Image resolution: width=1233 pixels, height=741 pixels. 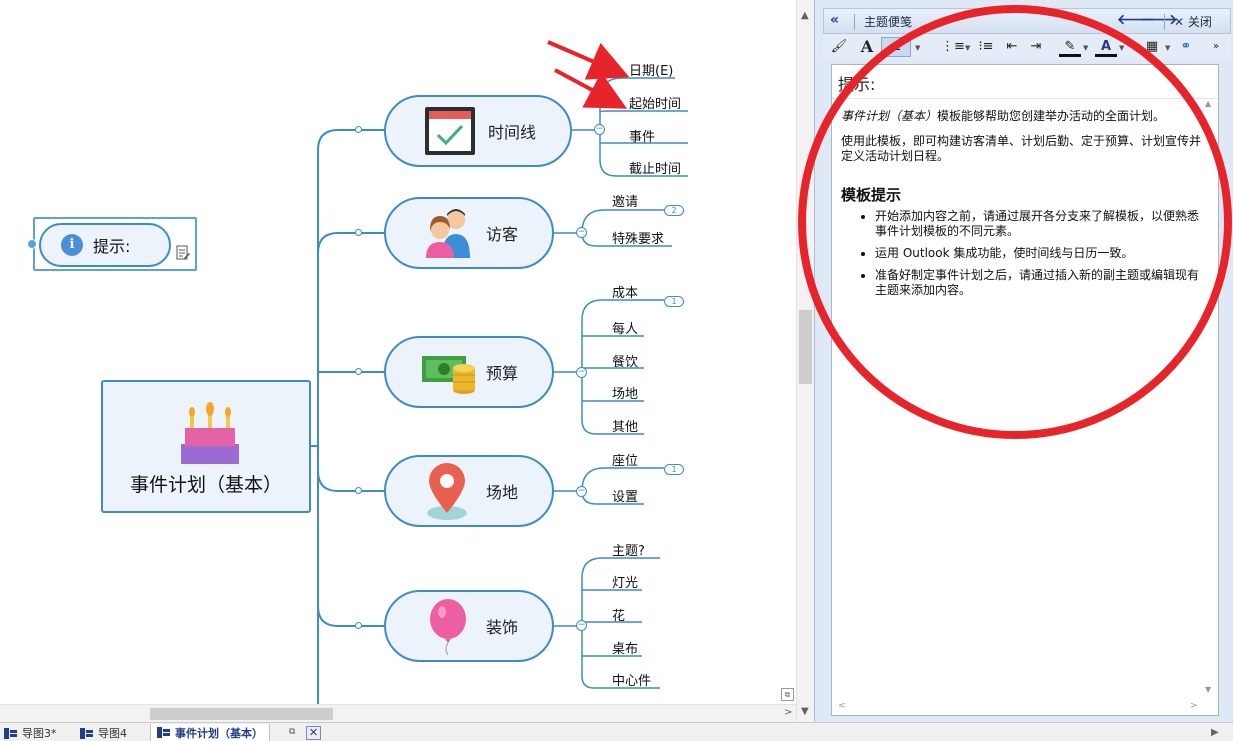 What do you see at coordinates (1152, 47) in the screenshot?
I see `insert-table-icon: ▦` at bounding box center [1152, 47].